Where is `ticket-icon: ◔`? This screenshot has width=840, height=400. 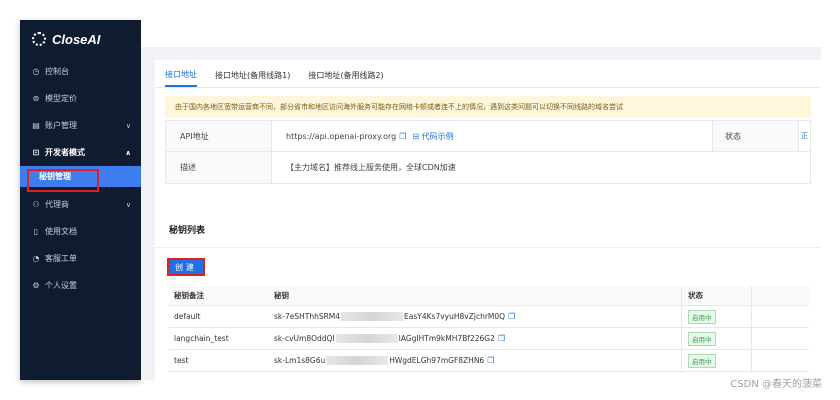 ticket-icon: ◔ is located at coordinates (36, 258).